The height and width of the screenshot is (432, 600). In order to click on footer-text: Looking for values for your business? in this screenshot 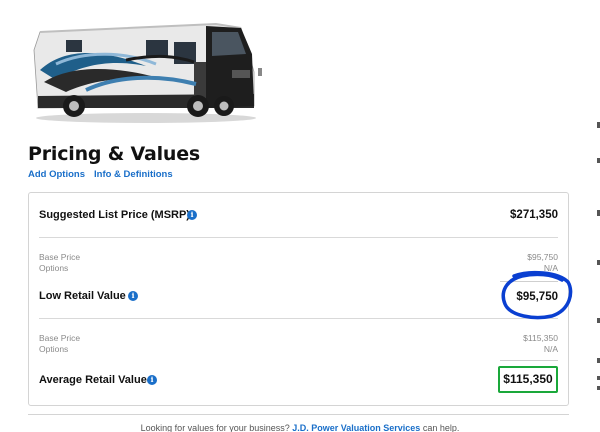, I will do `click(216, 427)`.